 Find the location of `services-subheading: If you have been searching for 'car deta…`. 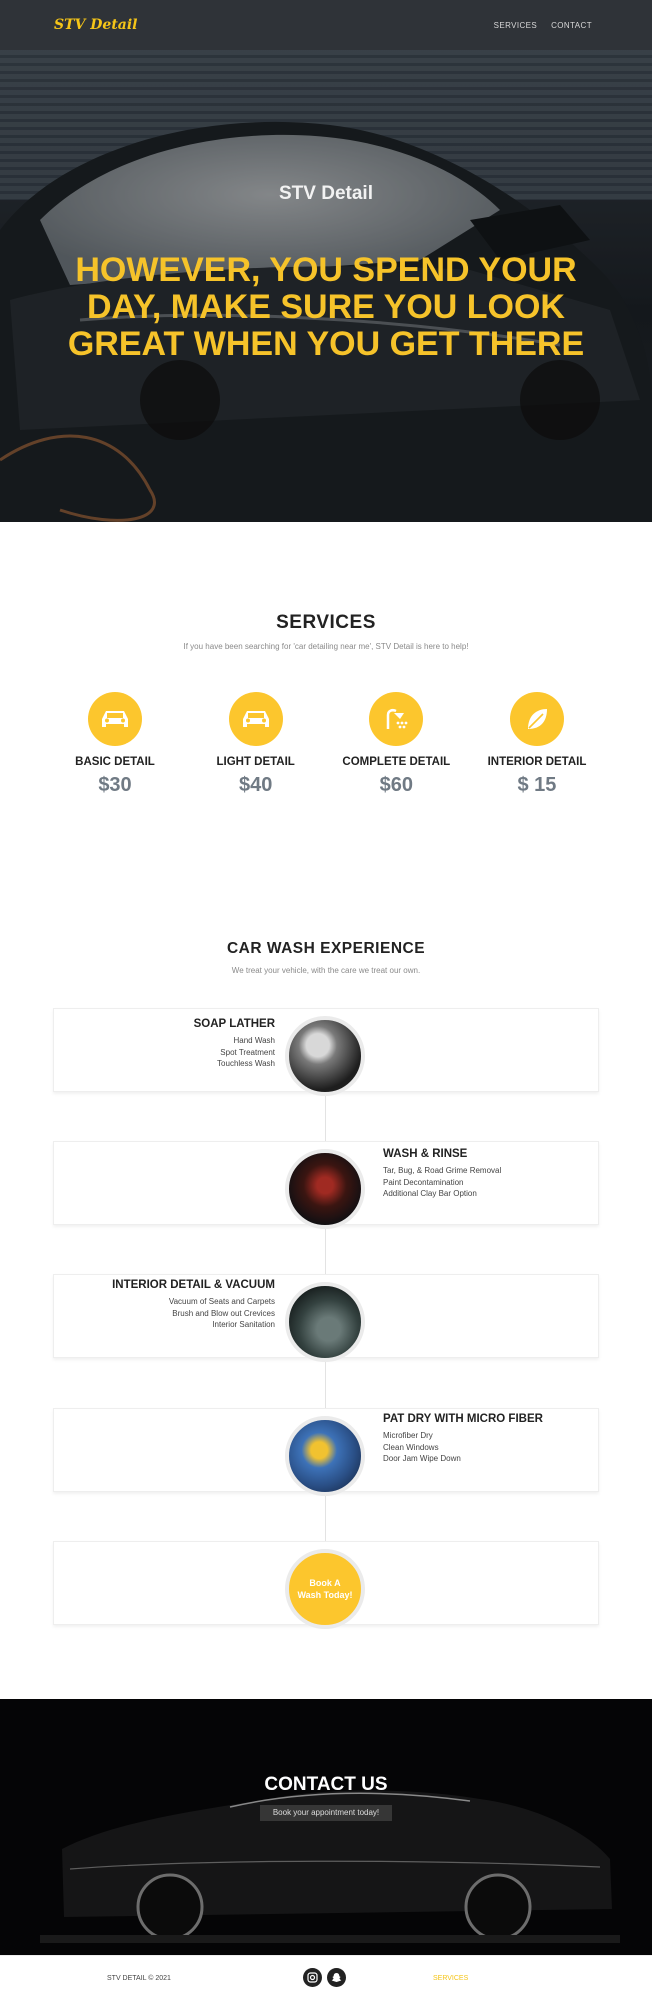

services-subheading: If you have been searching for 'car deta… is located at coordinates (326, 646).